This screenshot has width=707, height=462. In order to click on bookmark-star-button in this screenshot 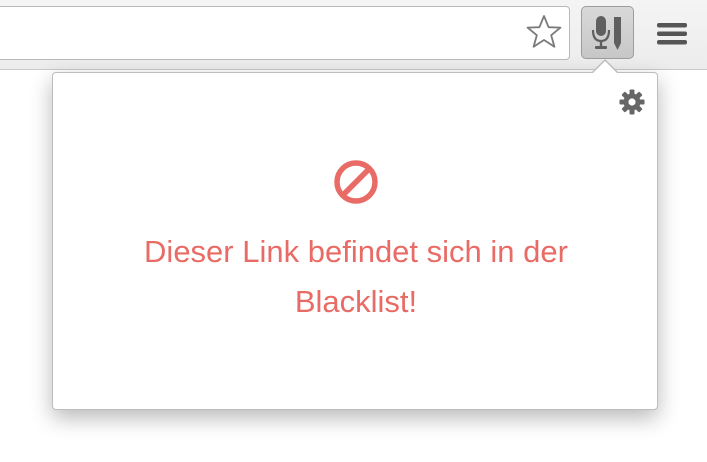, I will do `click(544, 32)`.